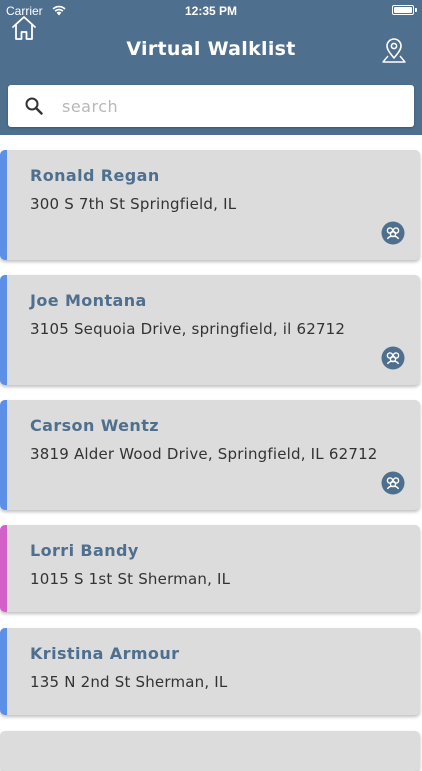 This screenshot has height=771, width=422. I want to click on status-time: 12:35 PM, so click(211, 11).